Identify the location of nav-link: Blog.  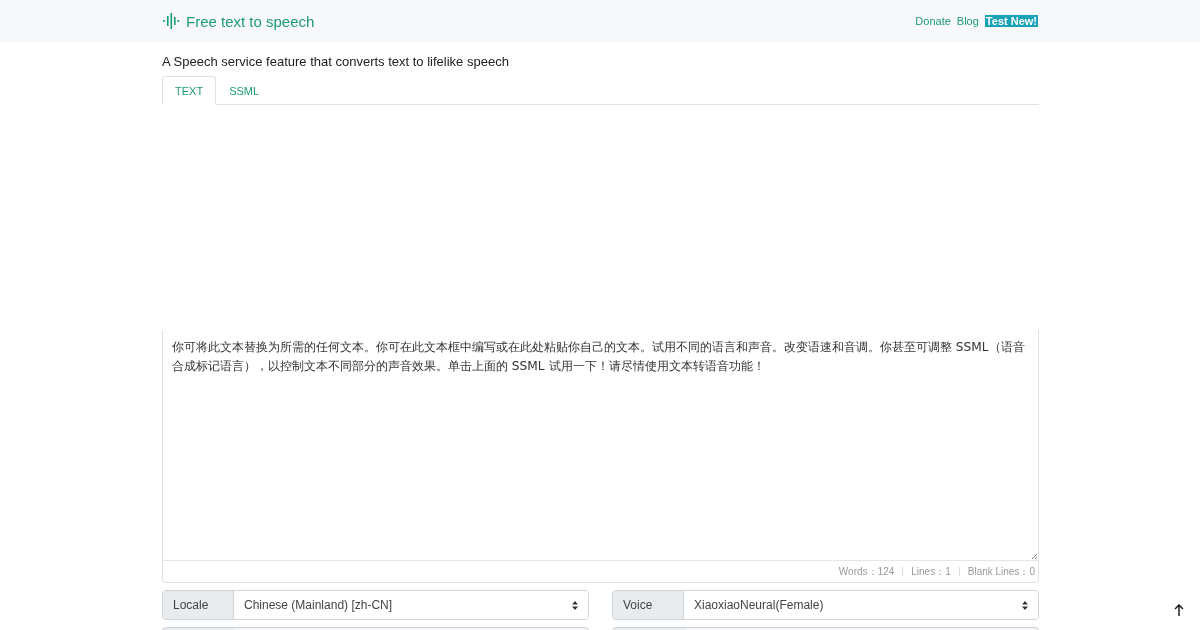
(967, 21).